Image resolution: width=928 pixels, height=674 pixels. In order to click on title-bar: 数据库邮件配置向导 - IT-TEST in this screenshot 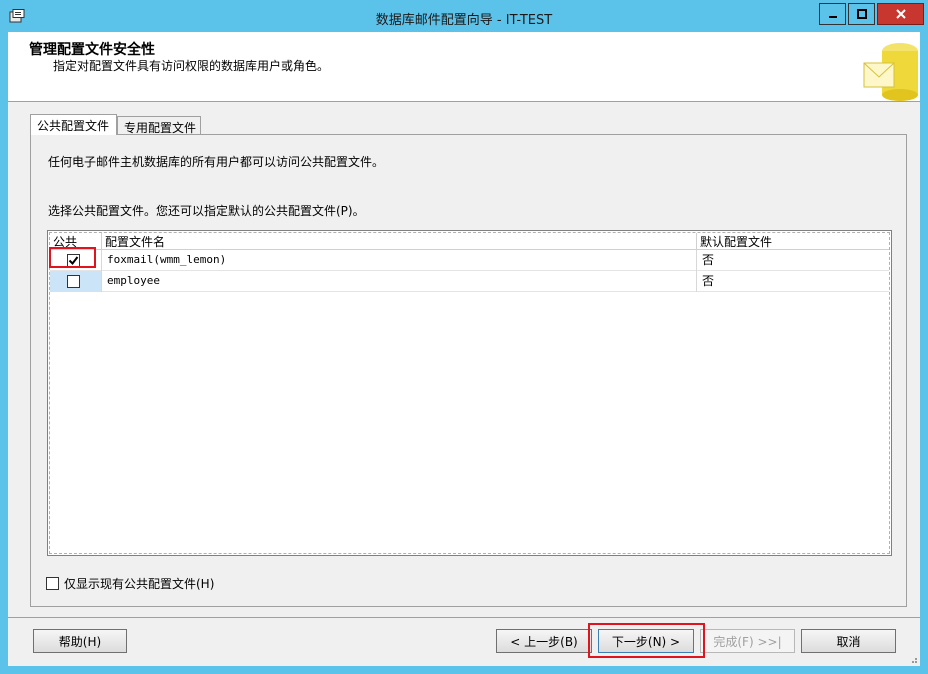, I will do `click(464, 16)`.